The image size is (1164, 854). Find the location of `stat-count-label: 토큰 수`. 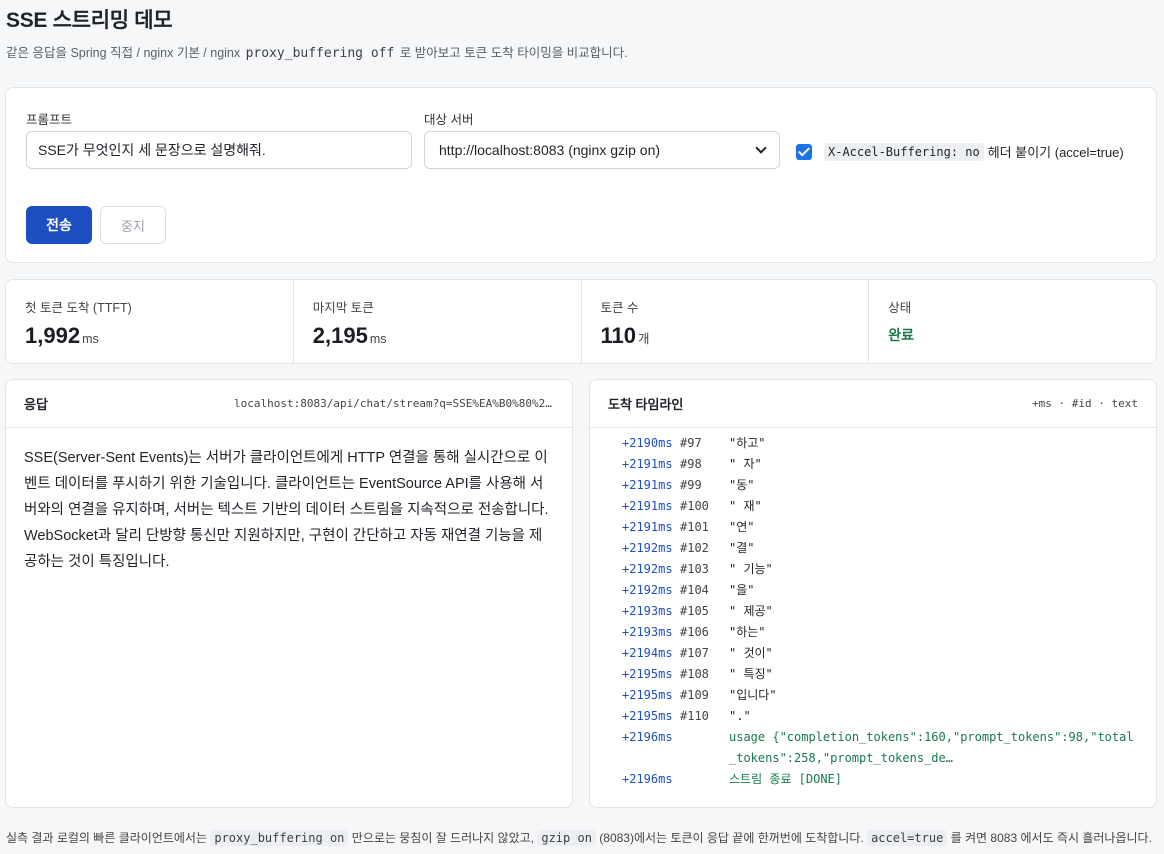

stat-count-label: 토큰 수 is located at coordinates (619, 308).